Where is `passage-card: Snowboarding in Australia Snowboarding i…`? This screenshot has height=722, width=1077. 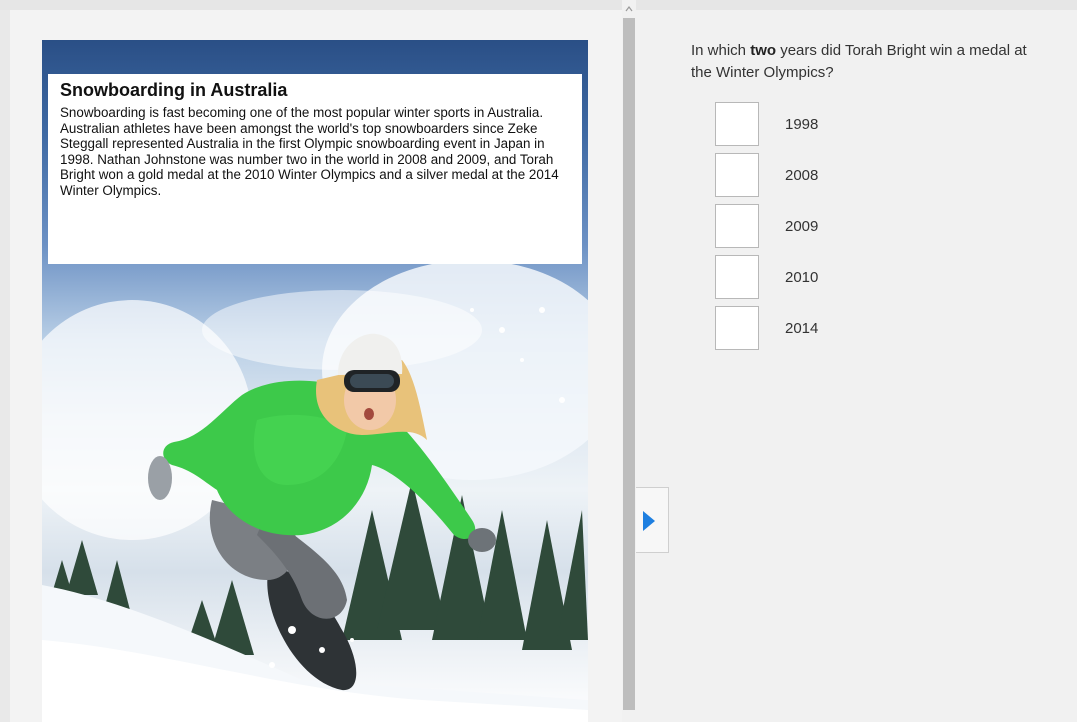
passage-card: Snowboarding in Australia Snowboarding i… is located at coordinates (315, 169).